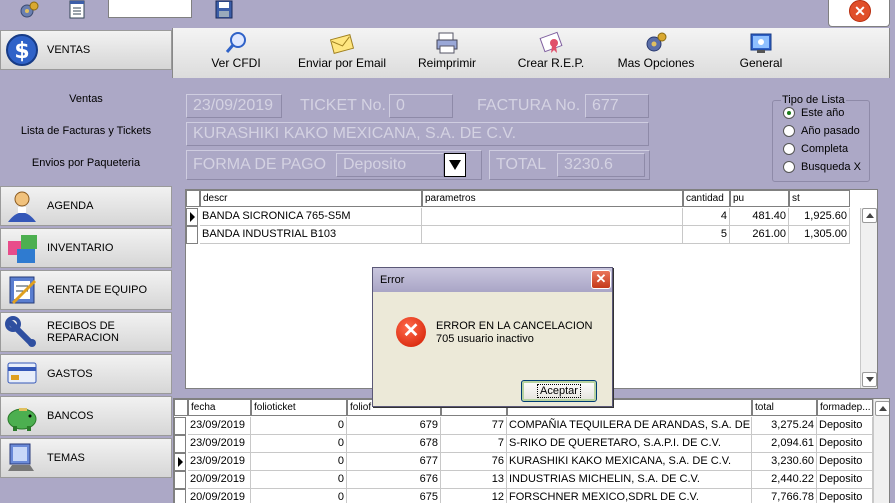  I want to click on table-cell: 7,766.78, so click(784, 496).